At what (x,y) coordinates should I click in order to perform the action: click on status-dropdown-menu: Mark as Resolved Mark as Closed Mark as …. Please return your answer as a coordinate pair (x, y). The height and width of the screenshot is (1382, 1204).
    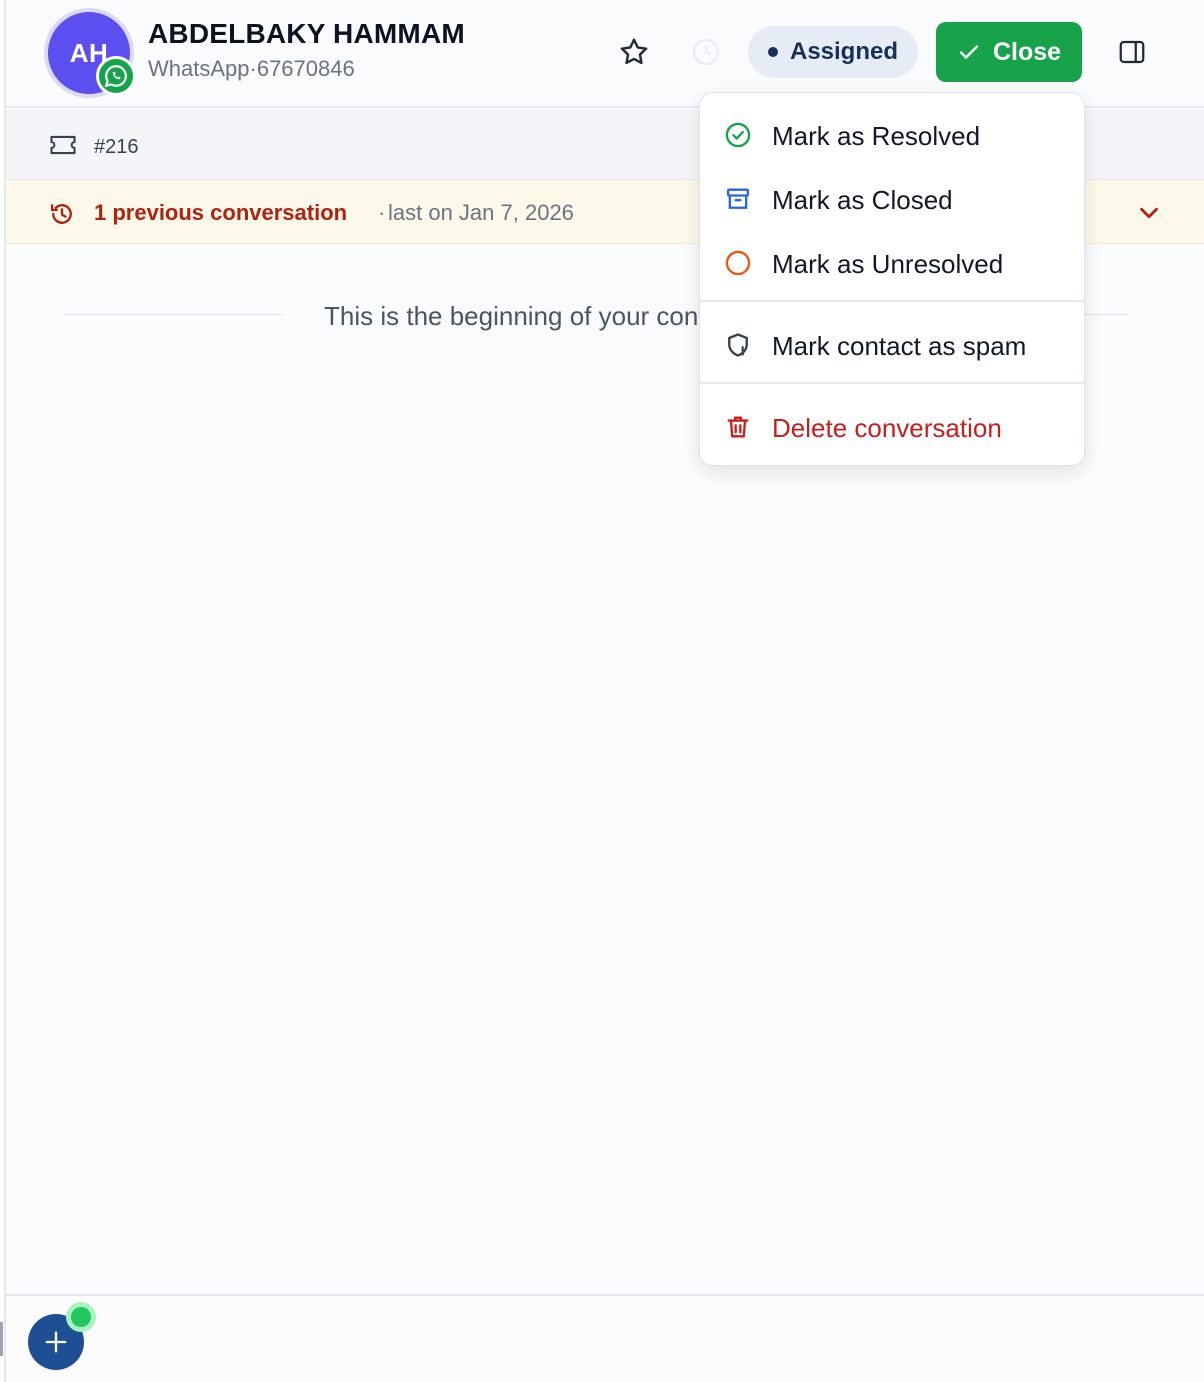
    Looking at the image, I should click on (892, 279).